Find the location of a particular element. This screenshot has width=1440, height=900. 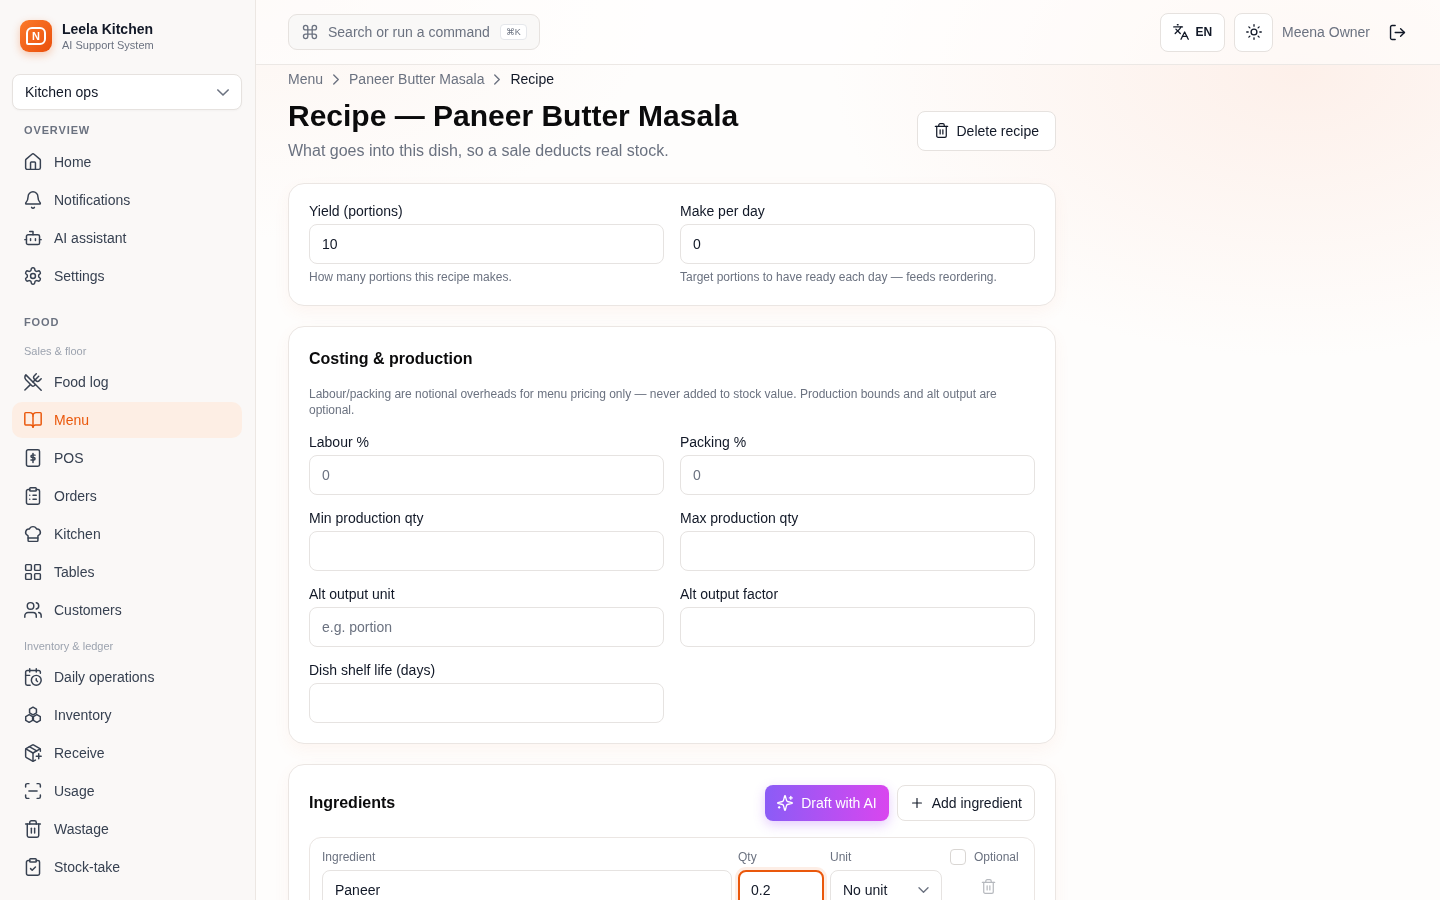

package-plus-icon is located at coordinates (33, 753).